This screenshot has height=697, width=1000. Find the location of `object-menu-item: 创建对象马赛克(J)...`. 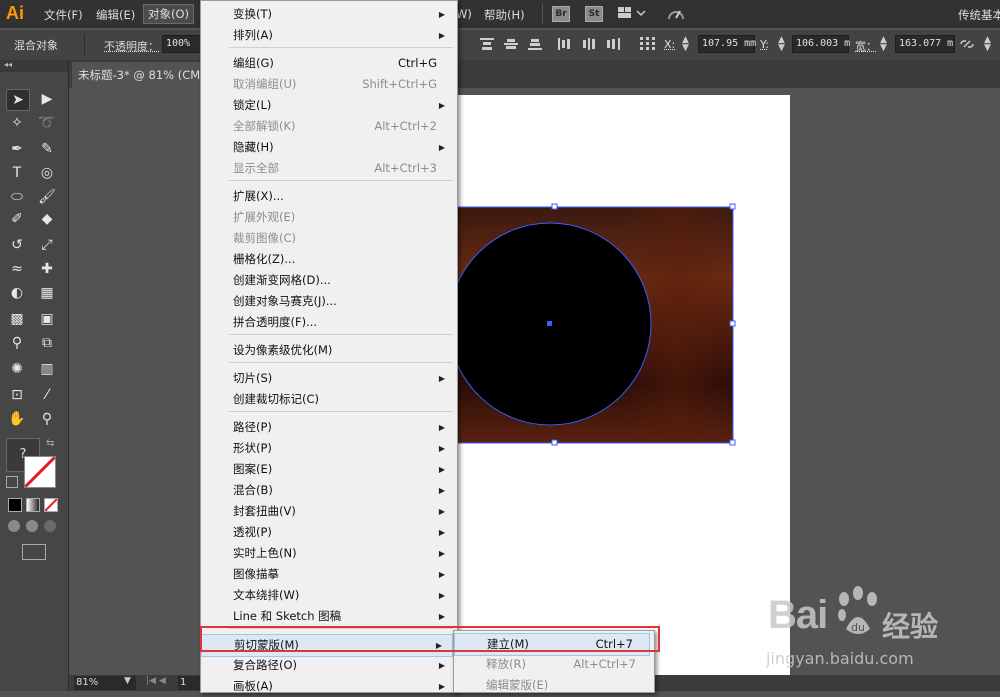

object-menu-item: 创建对象马赛克(J)... is located at coordinates (328, 301).